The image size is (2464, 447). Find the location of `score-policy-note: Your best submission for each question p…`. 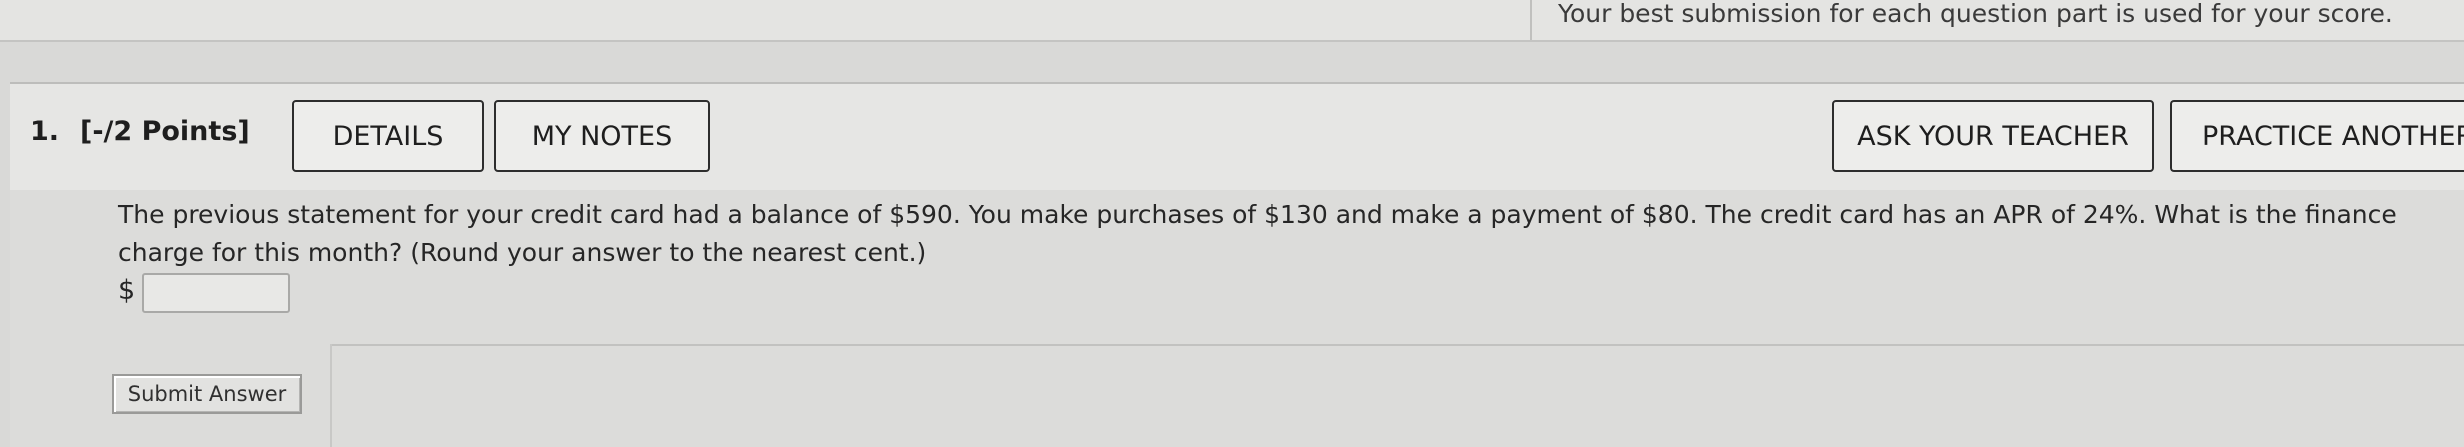

score-policy-note: Your best submission for each question p… is located at coordinates (1975, 14).